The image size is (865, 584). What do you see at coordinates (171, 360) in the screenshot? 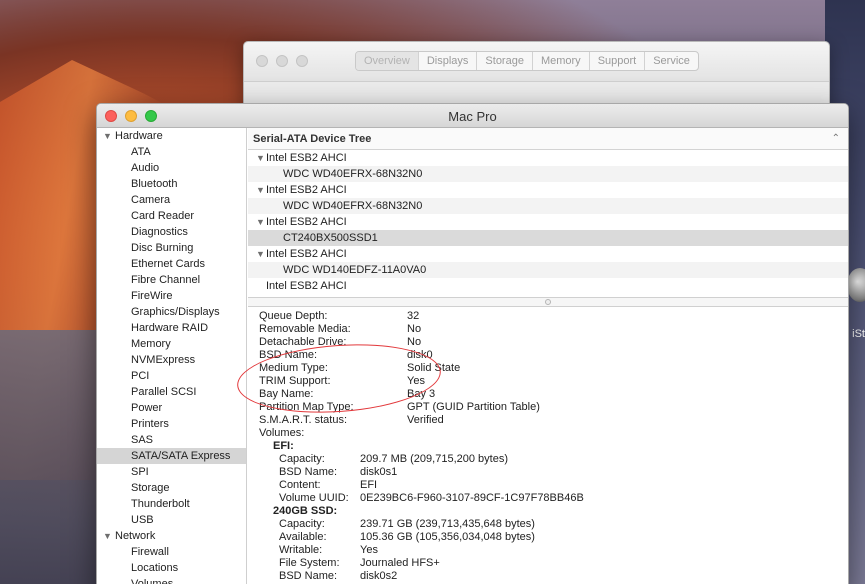
I see `sidebar-item: NVMExpress` at bounding box center [171, 360].